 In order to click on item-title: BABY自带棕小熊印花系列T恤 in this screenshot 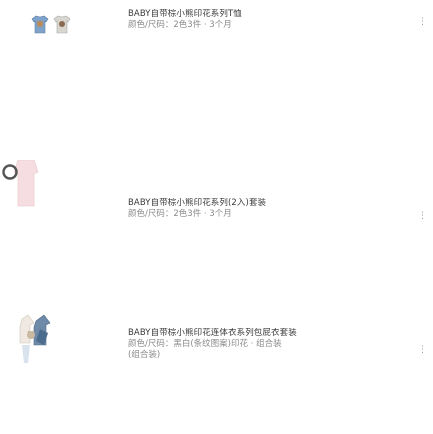, I will do `click(185, 14)`.